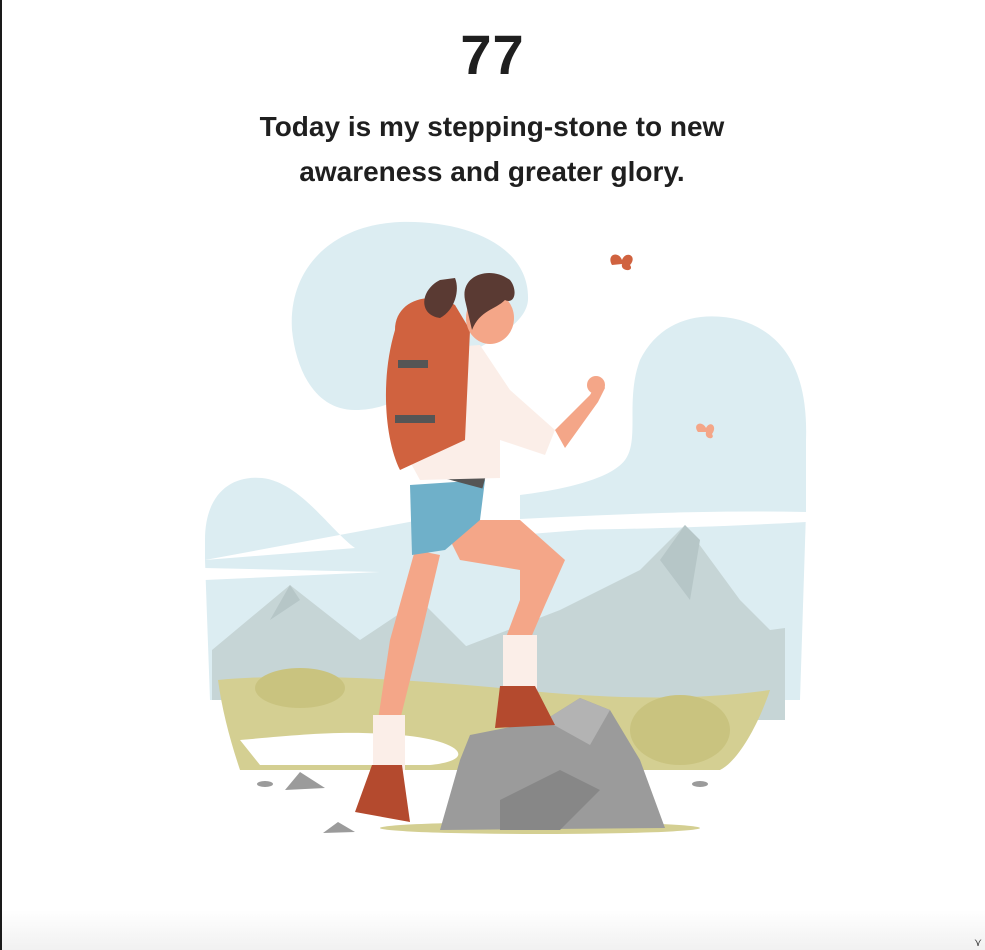  Describe the element at coordinates (1, 475) in the screenshot. I see `window-left-border` at that location.